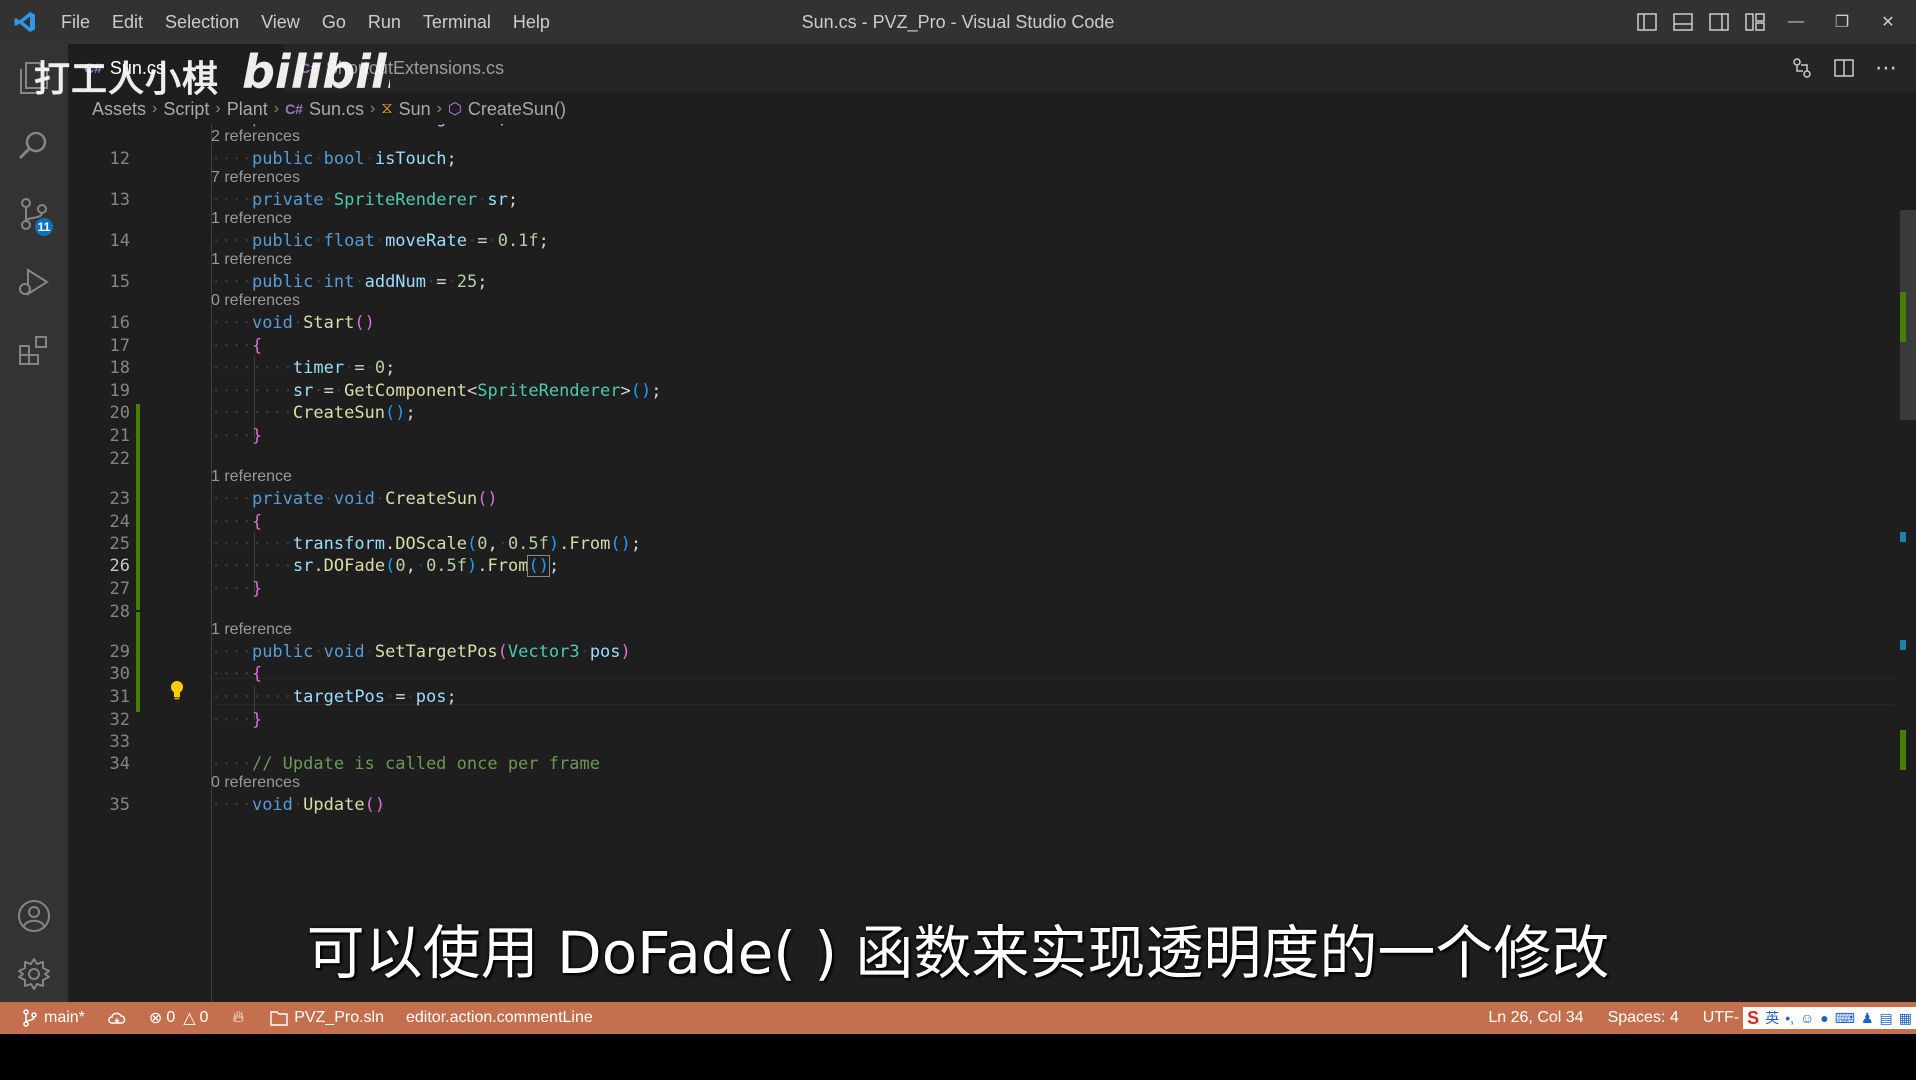 This screenshot has width=1916, height=1080. What do you see at coordinates (968, 413) in the screenshot?
I see `code-line: 20 ········CreateSun();` at bounding box center [968, 413].